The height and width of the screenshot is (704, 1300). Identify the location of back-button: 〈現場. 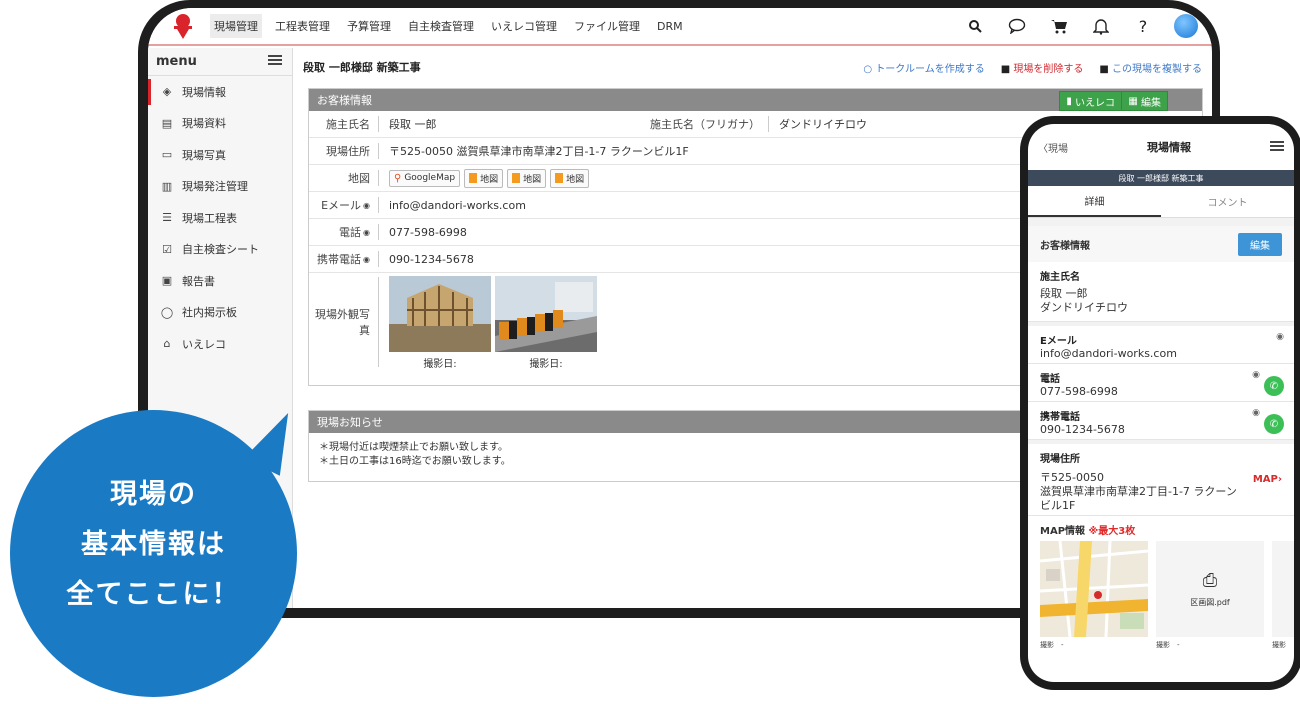
(1053, 147).